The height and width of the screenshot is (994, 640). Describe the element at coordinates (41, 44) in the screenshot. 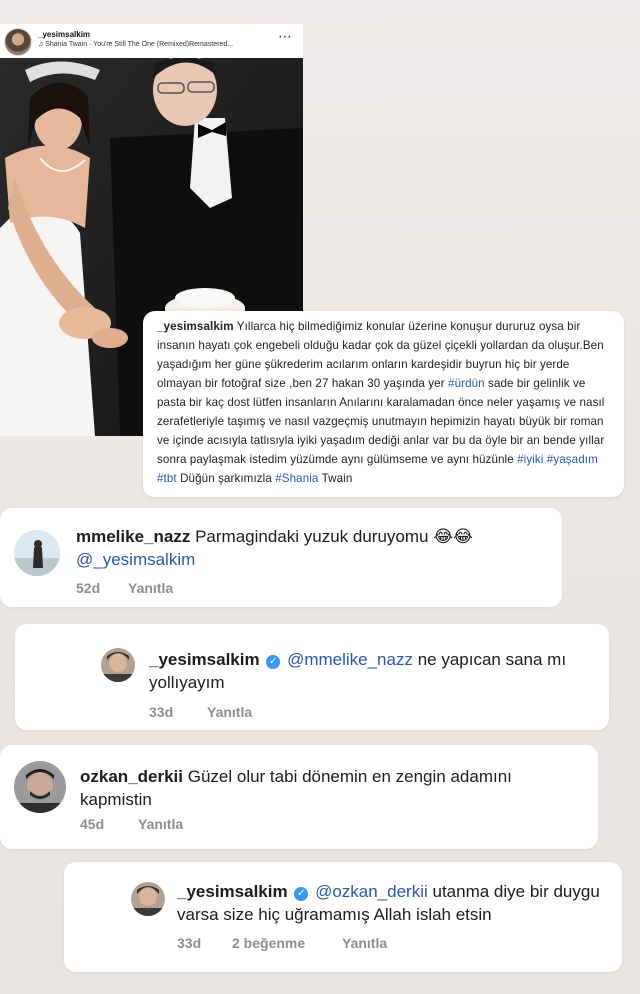

I see `music-note-icon: ♫` at that location.